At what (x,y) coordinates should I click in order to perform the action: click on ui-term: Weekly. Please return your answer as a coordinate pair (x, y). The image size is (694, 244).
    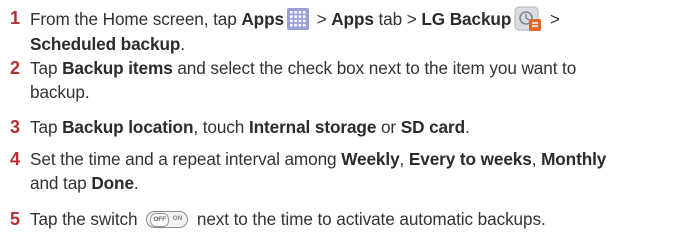
    Looking at the image, I should click on (370, 159).